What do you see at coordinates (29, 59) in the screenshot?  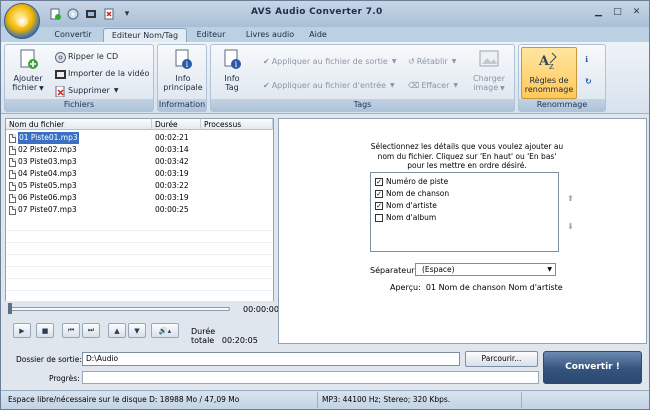 I see `add-file-icon` at bounding box center [29, 59].